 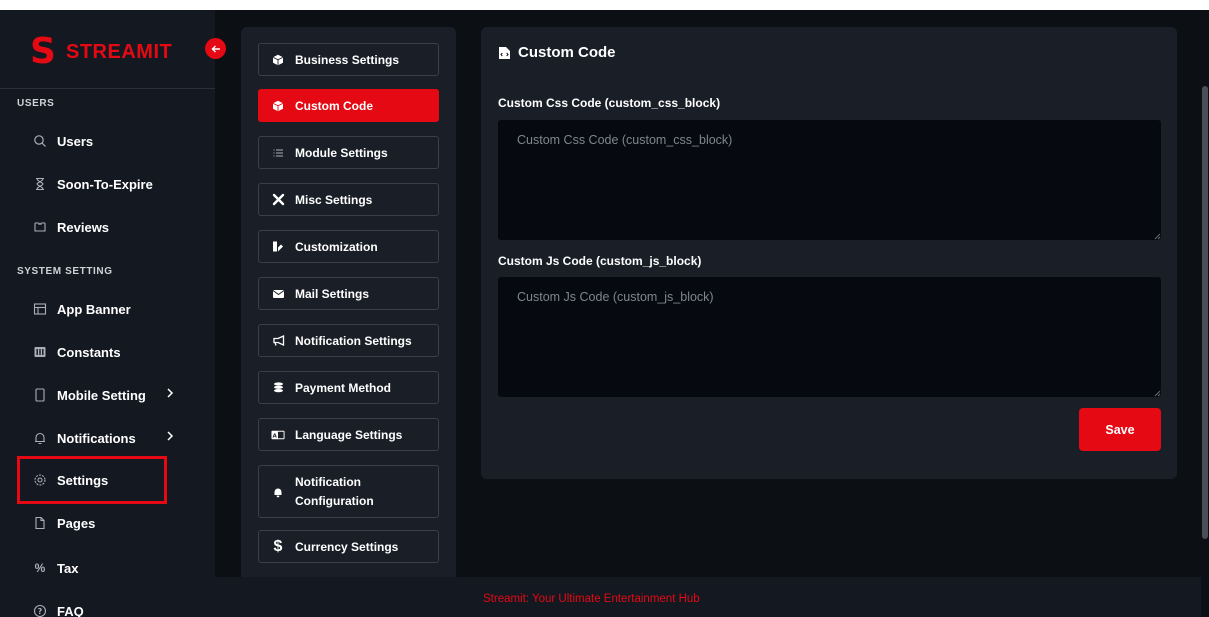 What do you see at coordinates (107, 88) in the screenshot?
I see `logo-divider` at bounding box center [107, 88].